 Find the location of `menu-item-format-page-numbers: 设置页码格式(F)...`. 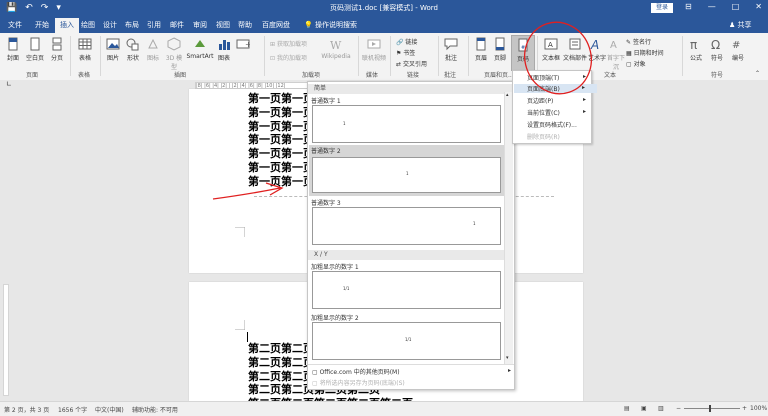

menu-item-format-page-numbers: 设置页码格式(F)... is located at coordinates (552, 124).